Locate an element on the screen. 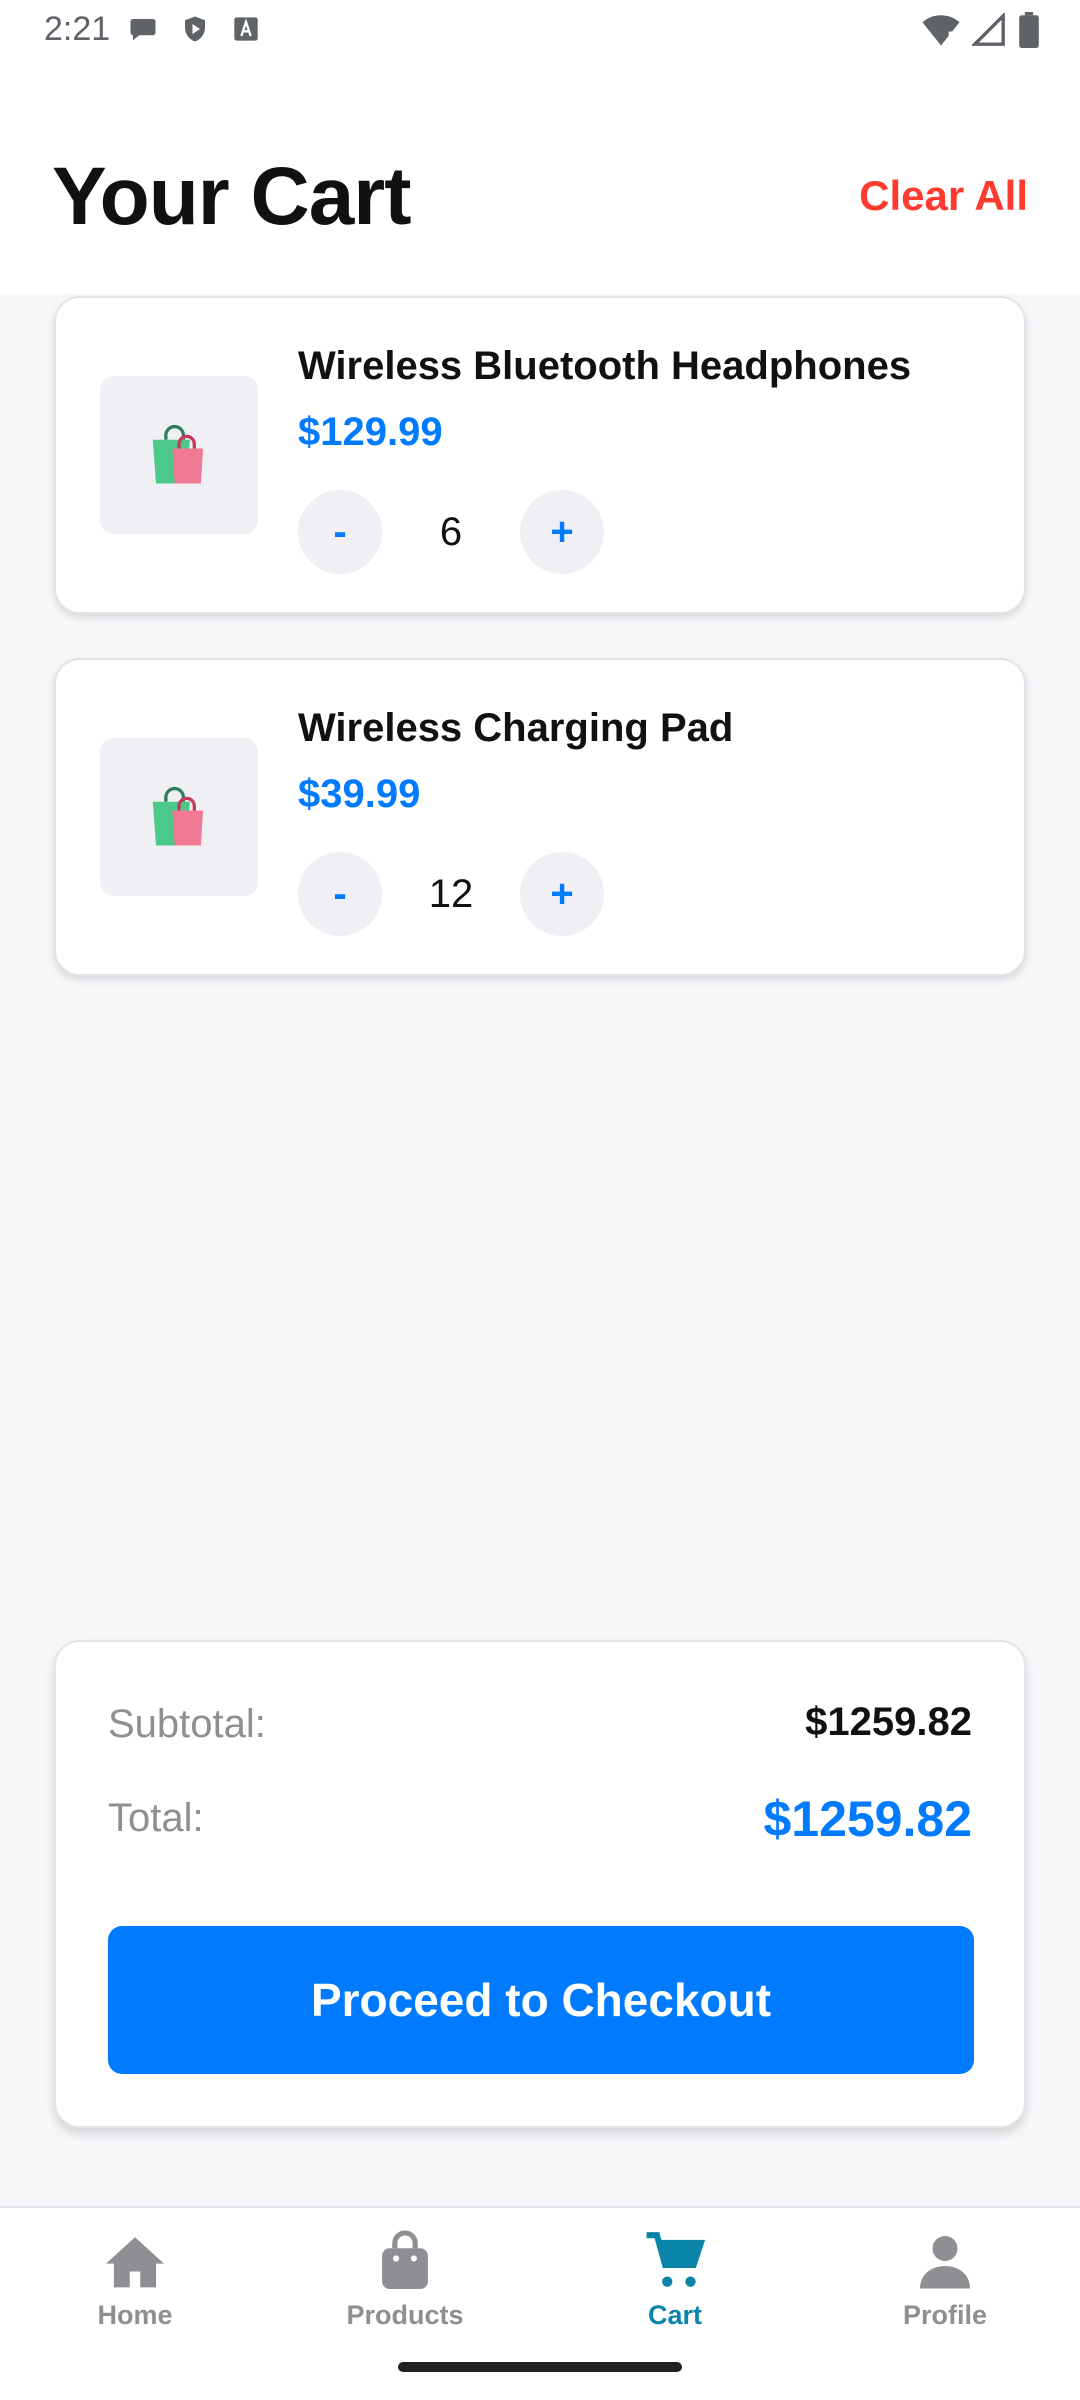 This screenshot has width=1080, height=2400. wifi-icon is located at coordinates (941, 31).